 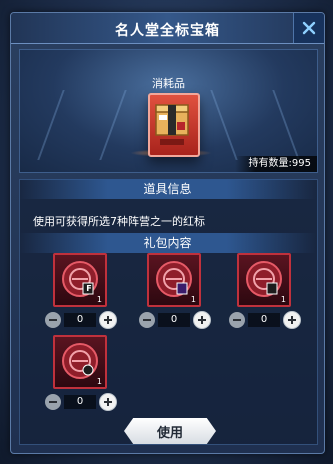 I want to click on treasure-chest-icon, so click(x=172, y=124).